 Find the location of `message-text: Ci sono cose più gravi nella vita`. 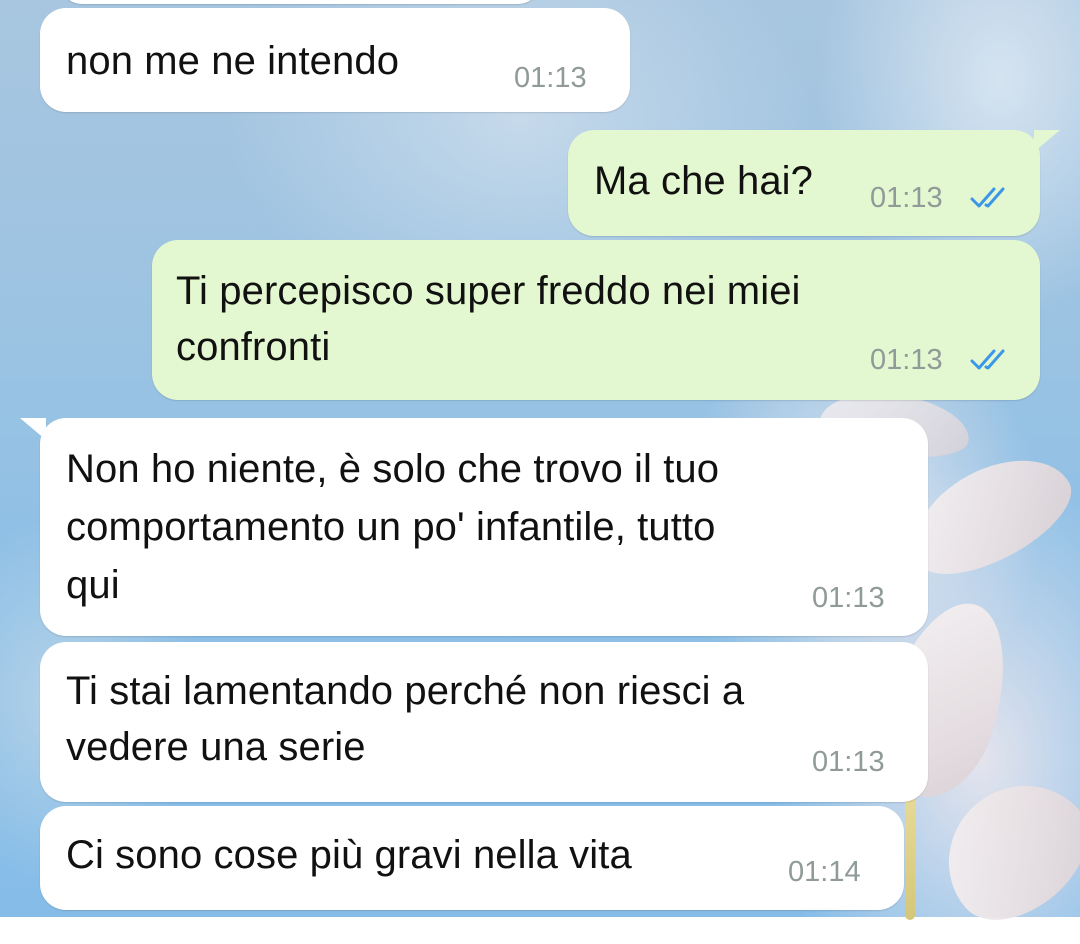

message-text: Ci sono cose più gravi nella vita is located at coordinates (349, 855).